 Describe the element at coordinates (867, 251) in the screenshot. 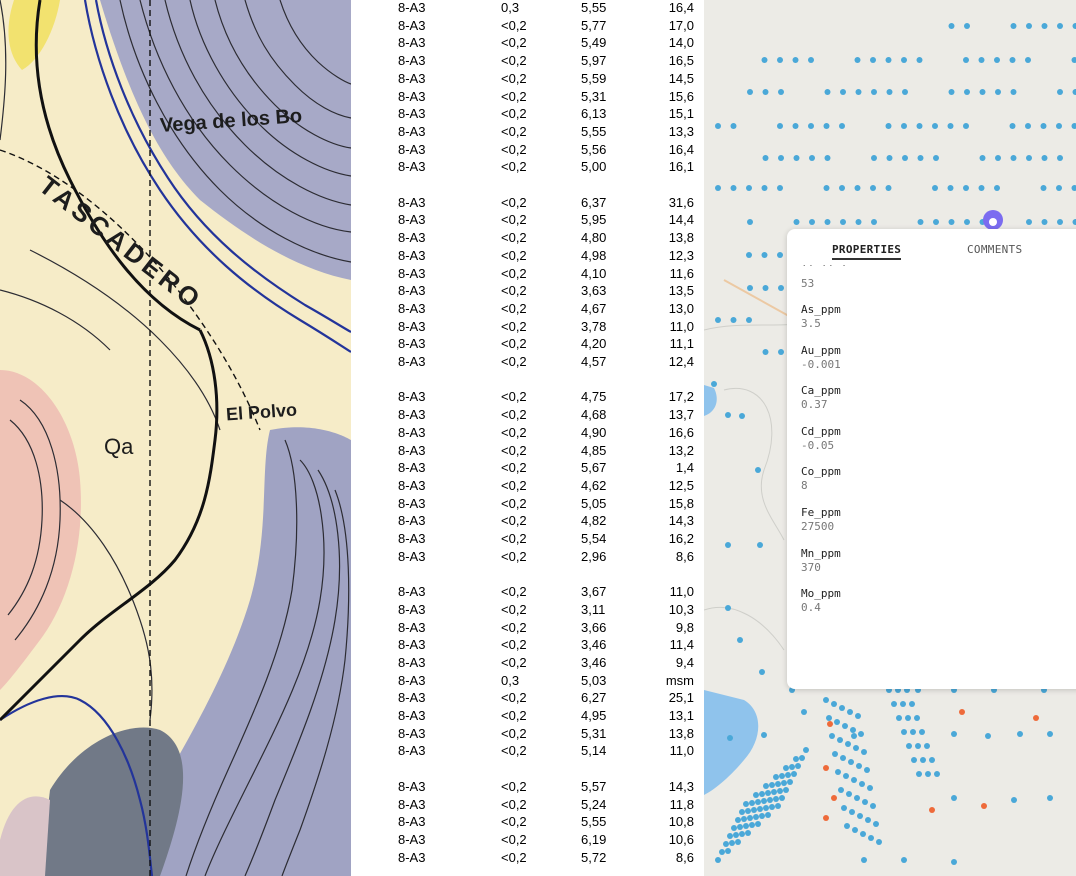

I see `tab-properties: PROPERTIES` at that location.